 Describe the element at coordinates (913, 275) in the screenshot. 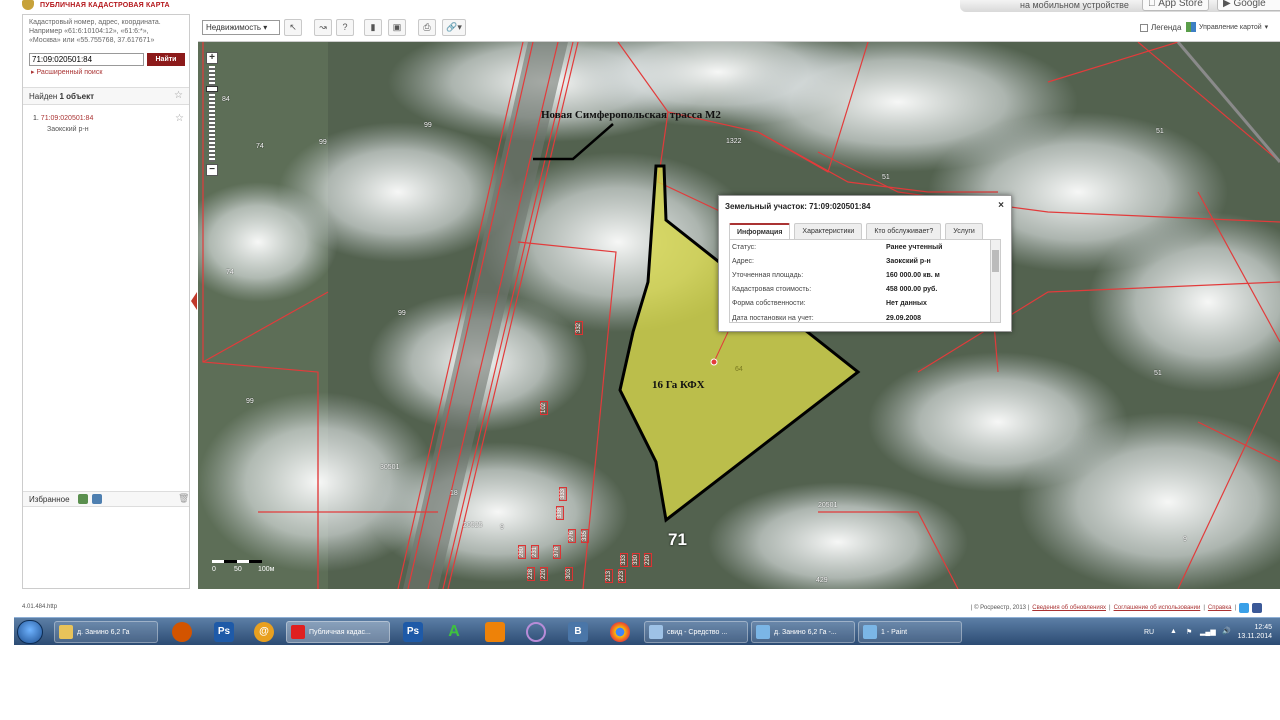

I see `info-value: 160 000.00 кв. м` at that location.